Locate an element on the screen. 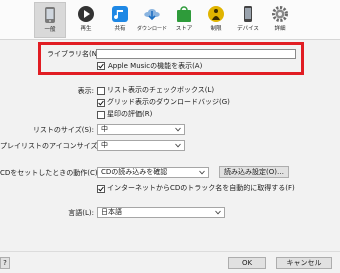 This screenshot has height=273, width=340. auto-fetch-track-names-checkbox is located at coordinates (101, 189).